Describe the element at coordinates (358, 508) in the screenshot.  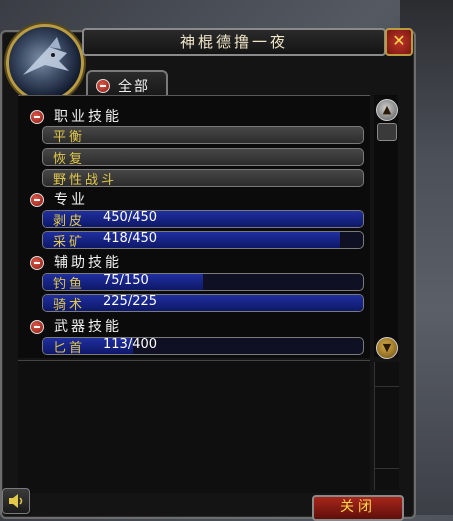
I see `close-button: 关闭` at that location.